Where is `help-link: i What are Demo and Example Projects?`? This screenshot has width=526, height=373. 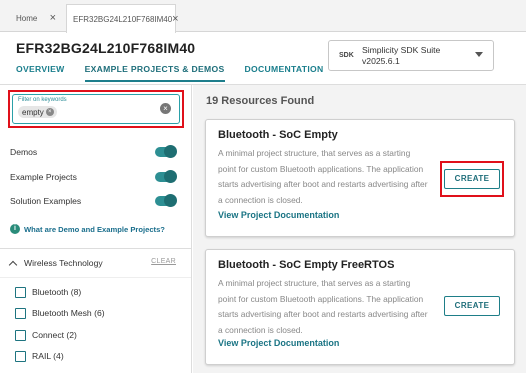 help-link: i What are Demo and Example Projects? is located at coordinates (87, 229).